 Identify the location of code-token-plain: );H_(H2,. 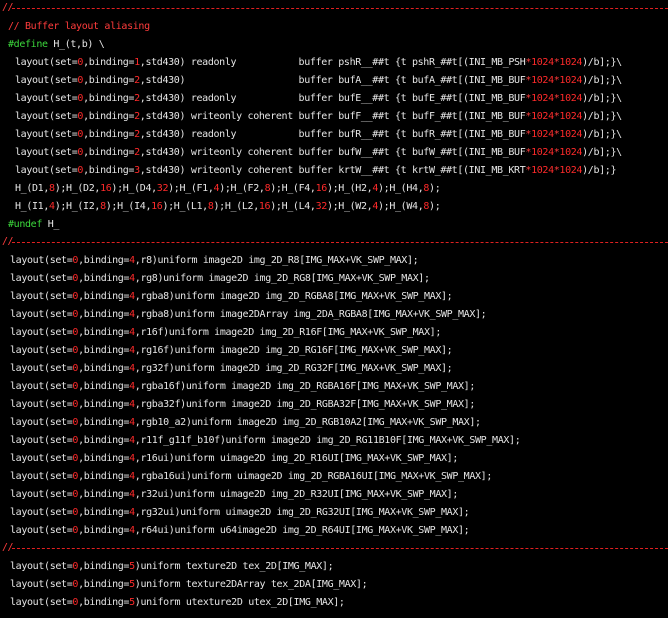
(349, 188).